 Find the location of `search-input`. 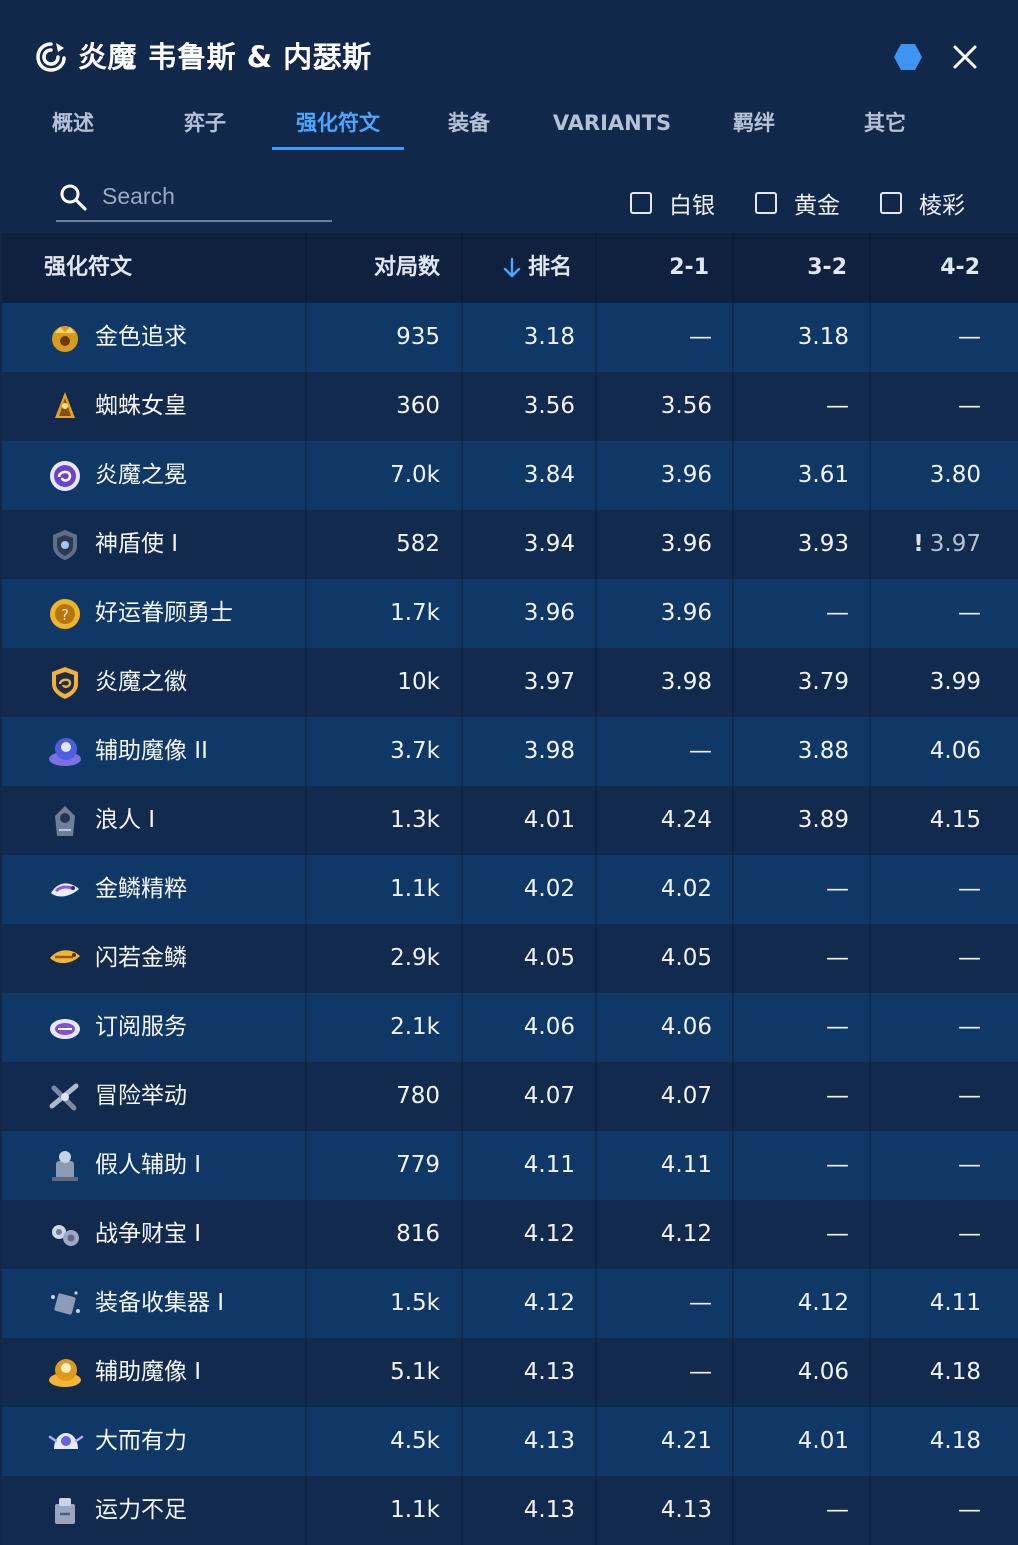

search-input is located at coordinates (212, 196).